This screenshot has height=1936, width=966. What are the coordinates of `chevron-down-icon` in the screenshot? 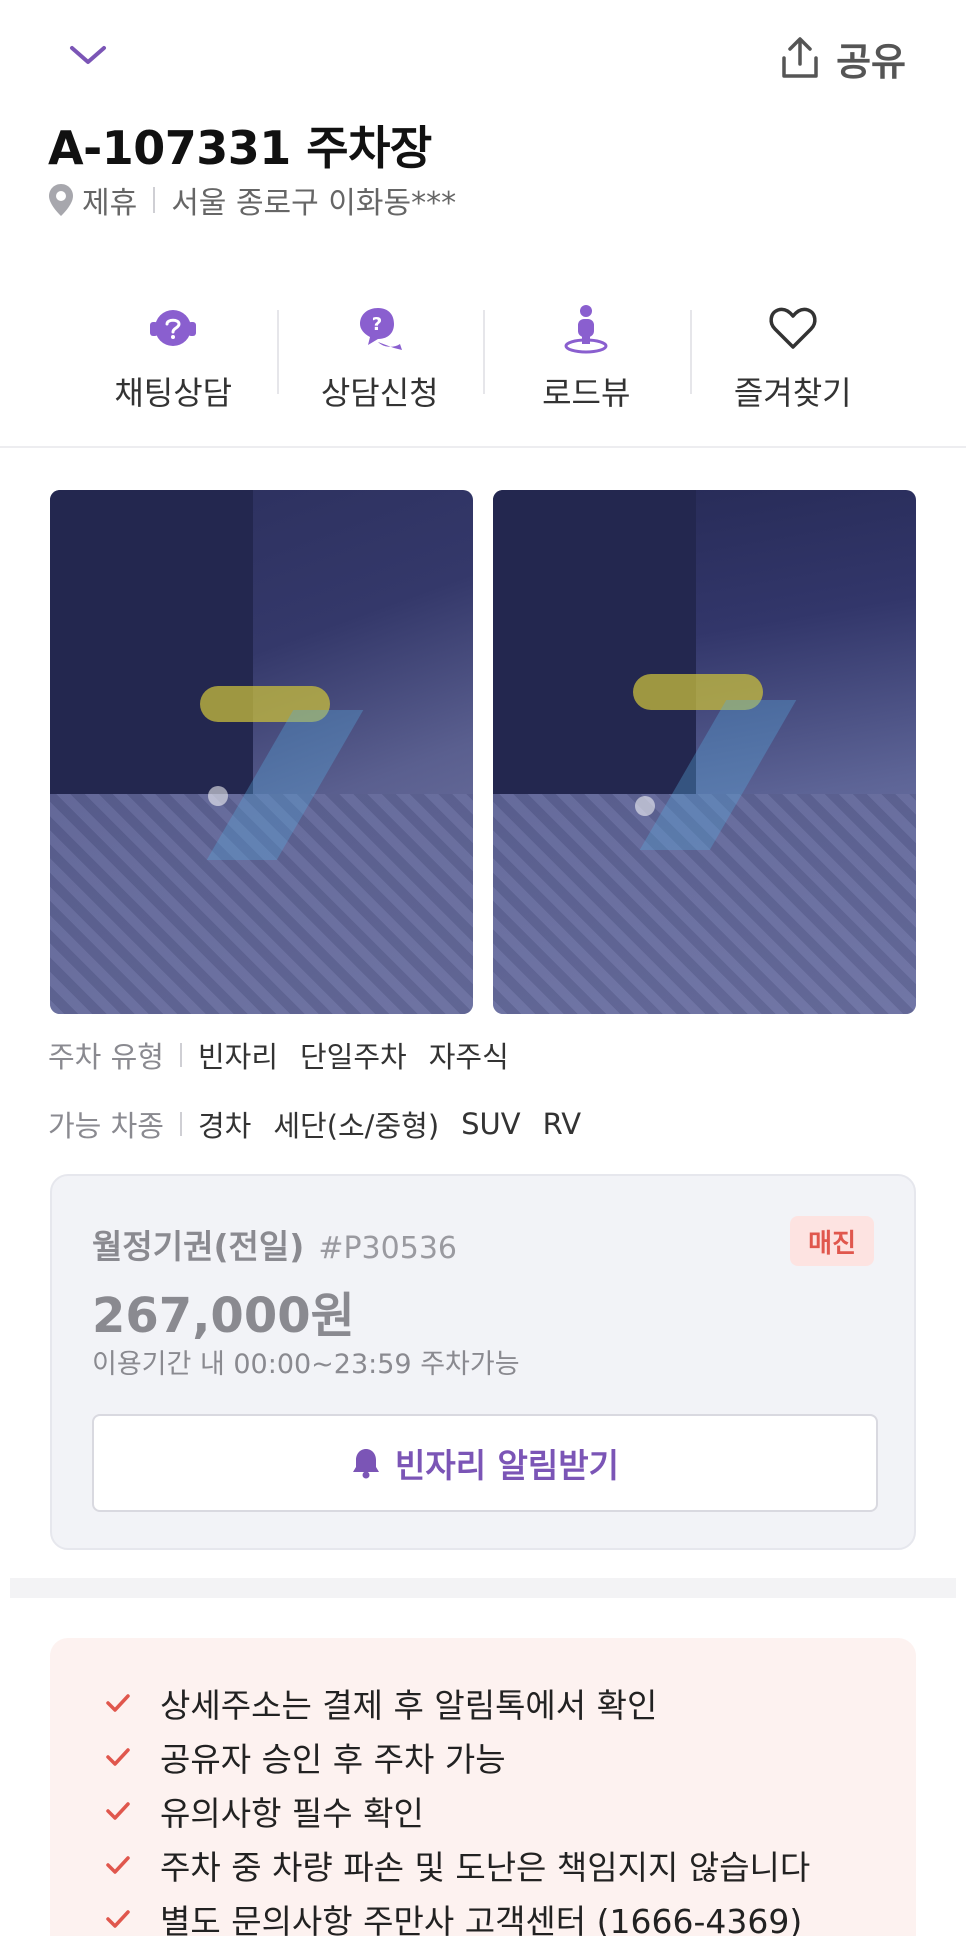 It's located at (88, 56).